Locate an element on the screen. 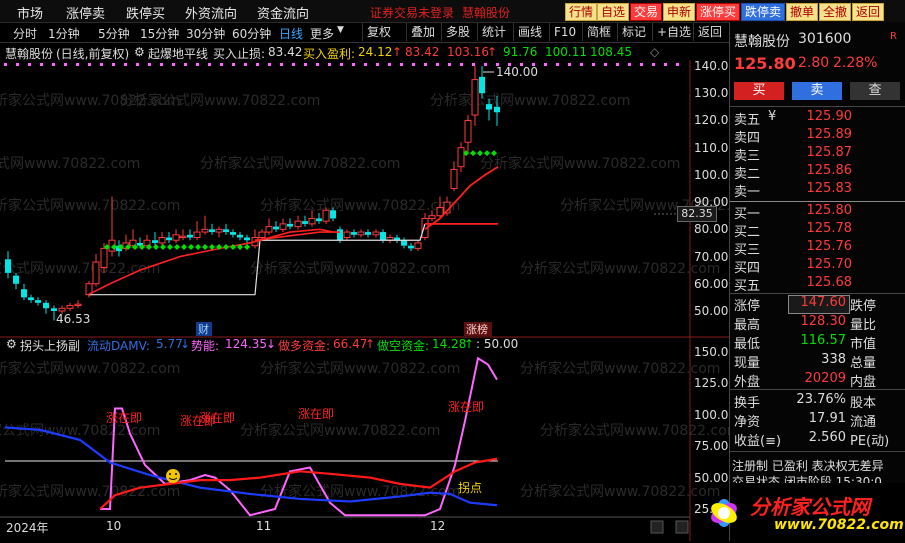 The image size is (905, 543). long-capital-label: 做多资金: is located at coordinates (304, 346).